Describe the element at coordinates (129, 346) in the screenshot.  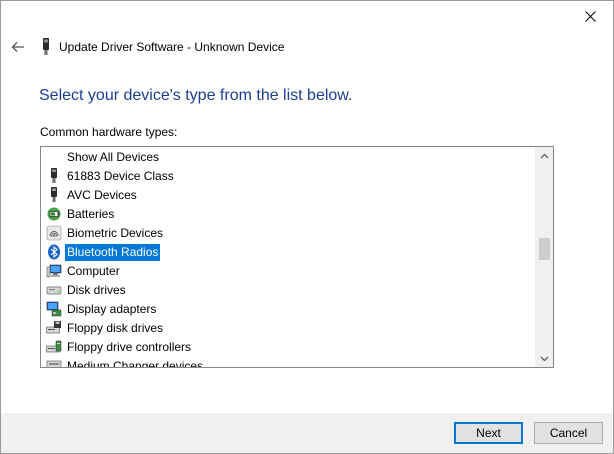
I see `list-item-label: Floppy drive controllers` at that location.